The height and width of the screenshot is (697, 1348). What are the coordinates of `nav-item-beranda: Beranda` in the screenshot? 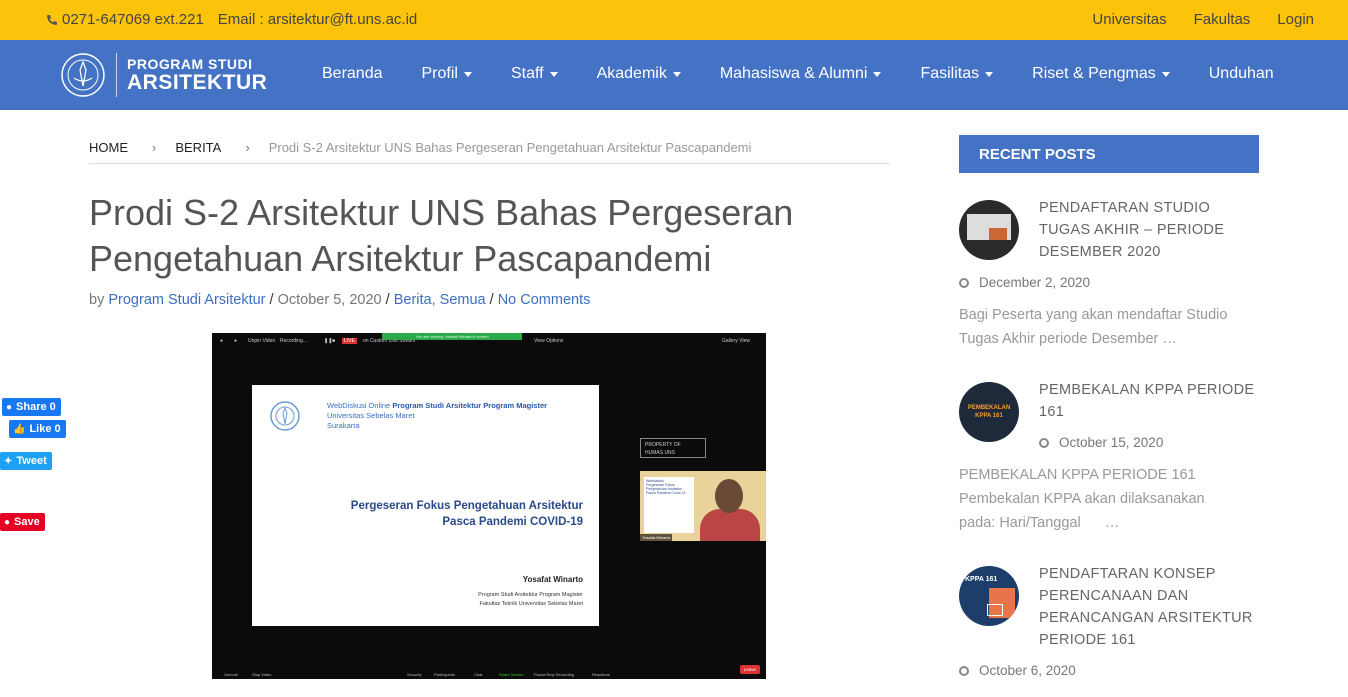 It's located at (352, 74).